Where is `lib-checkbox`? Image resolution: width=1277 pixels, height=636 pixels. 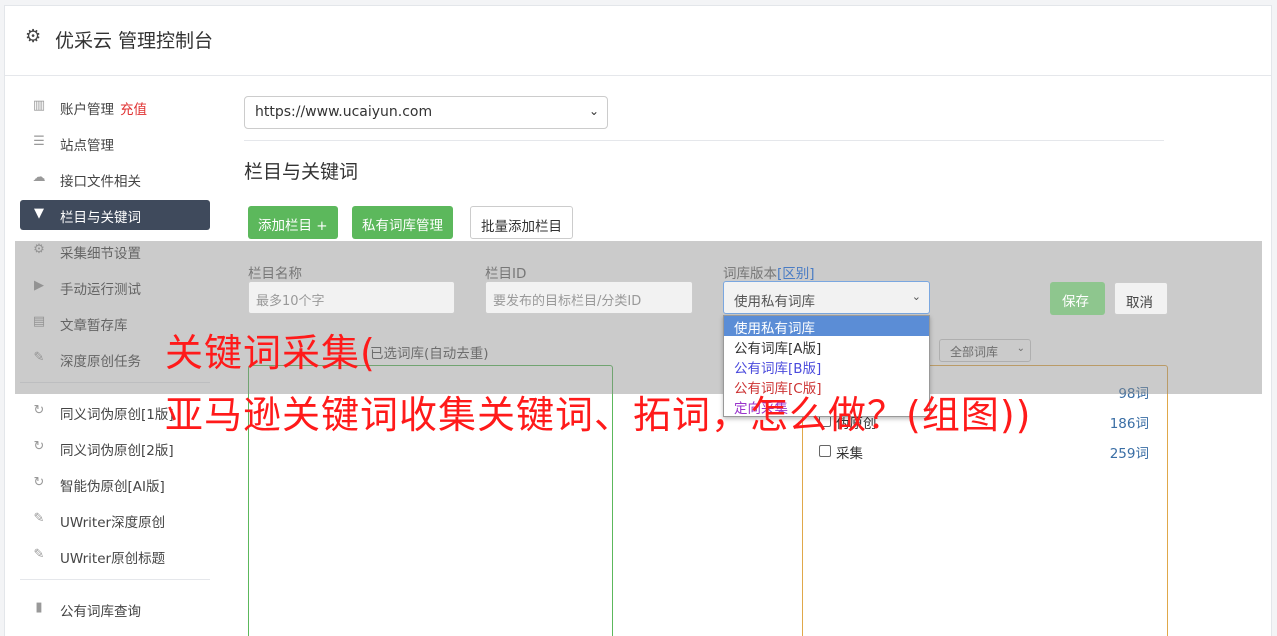 lib-checkbox is located at coordinates (825, 451).